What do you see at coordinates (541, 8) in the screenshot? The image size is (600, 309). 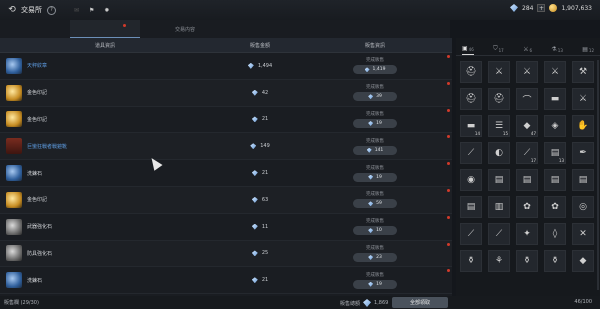 I see `add-gem-button: +` at bounding box center [541, 8].